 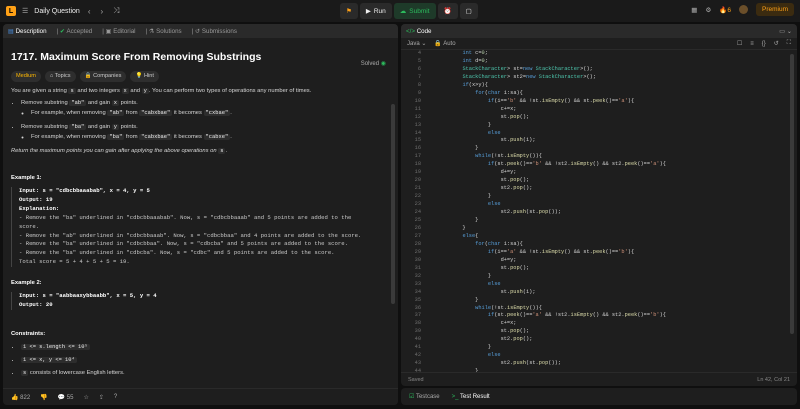 I want to click on streak-counter: 🔥6, so click(x=725, y=10).